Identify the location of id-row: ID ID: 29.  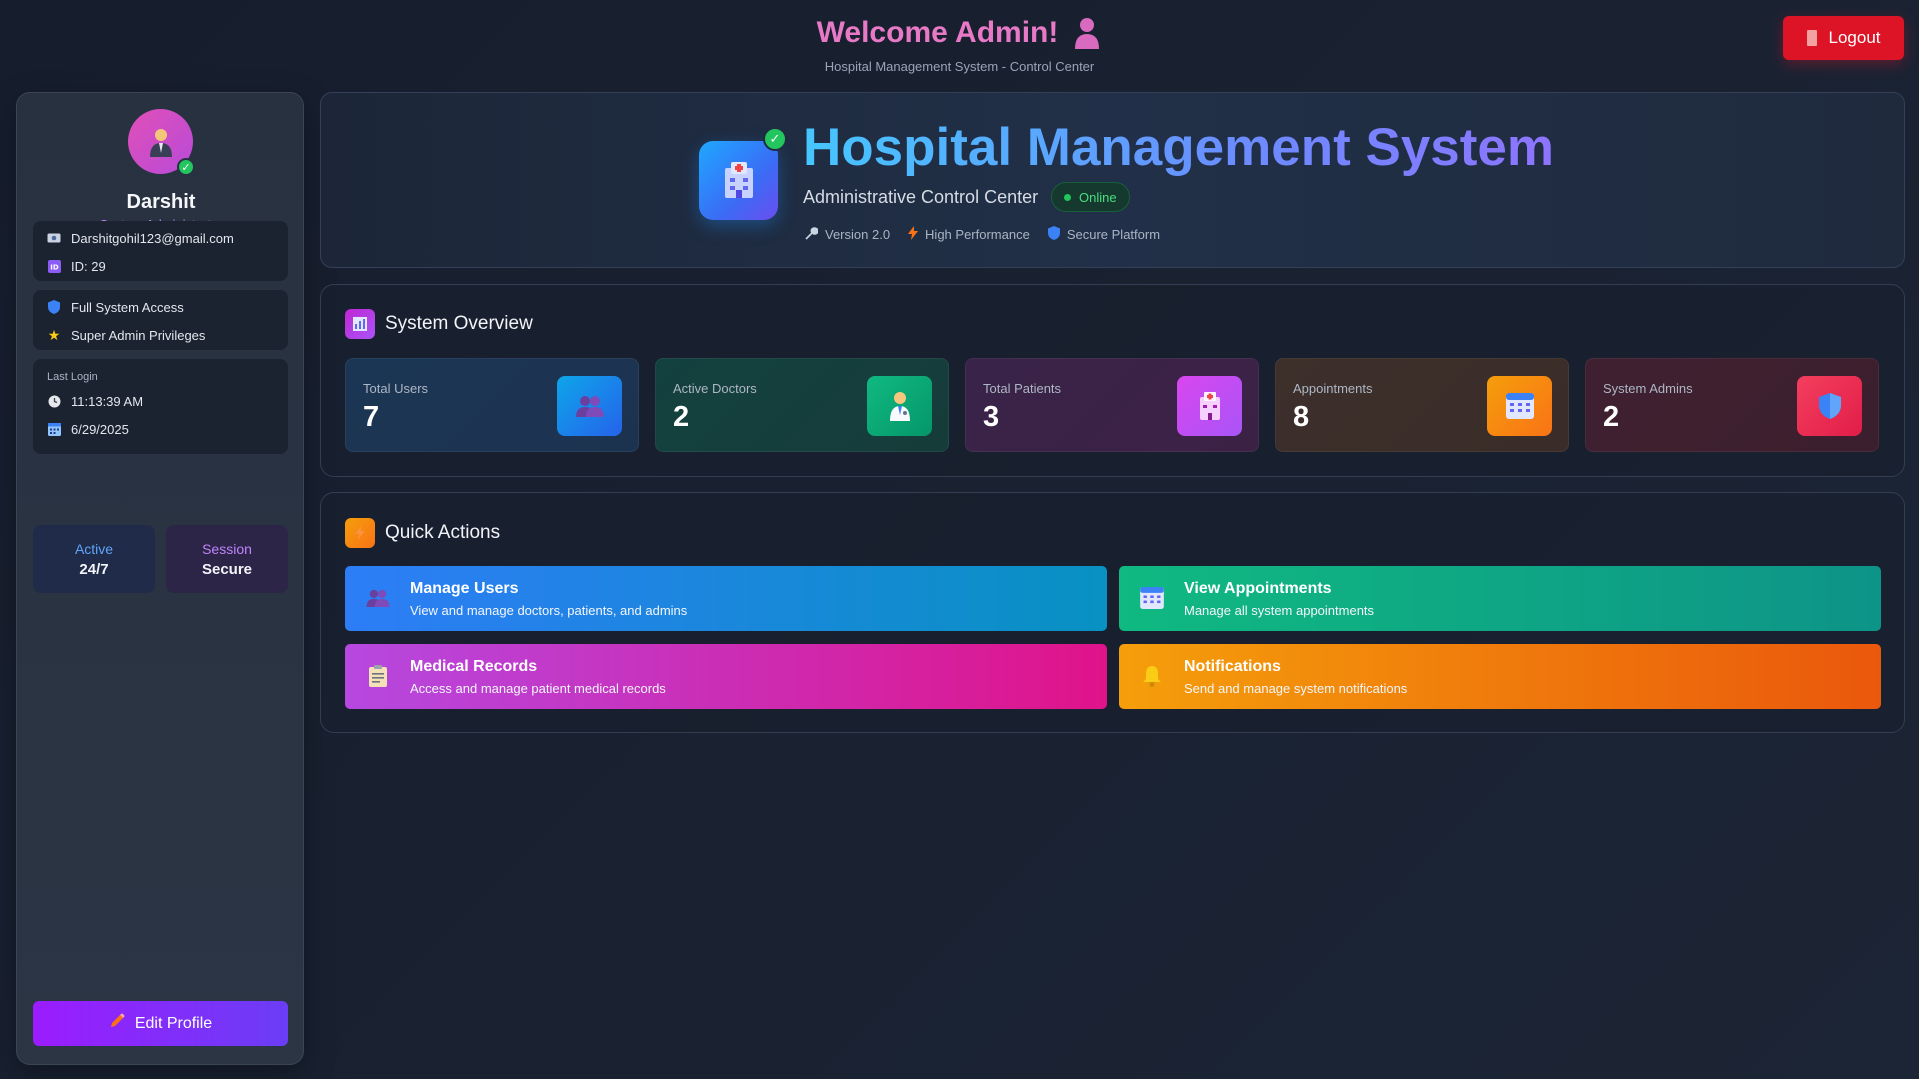
(160, 266).